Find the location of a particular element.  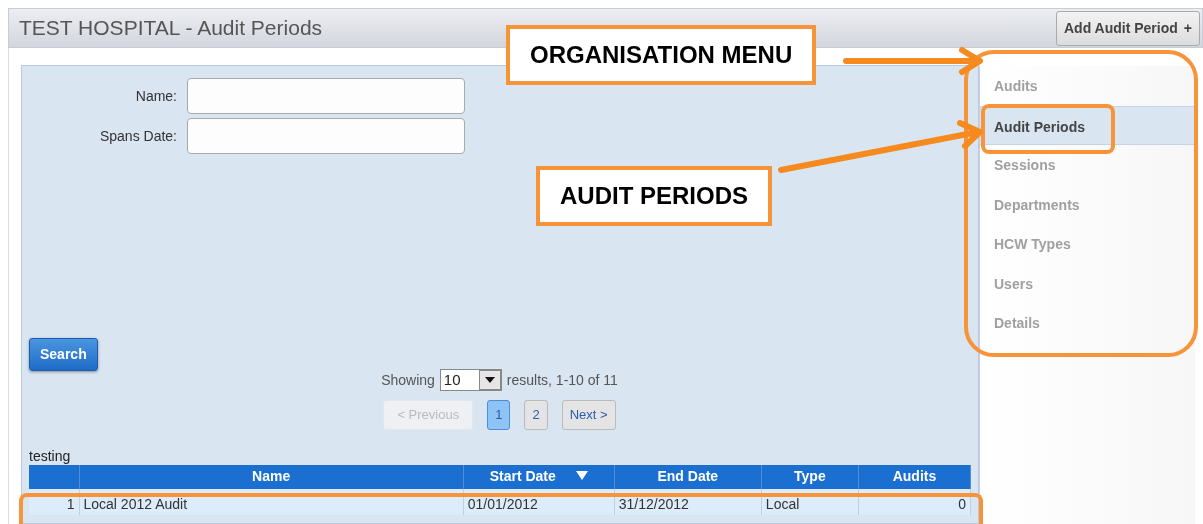

column-header: Type is located at coordinates (810, 476).